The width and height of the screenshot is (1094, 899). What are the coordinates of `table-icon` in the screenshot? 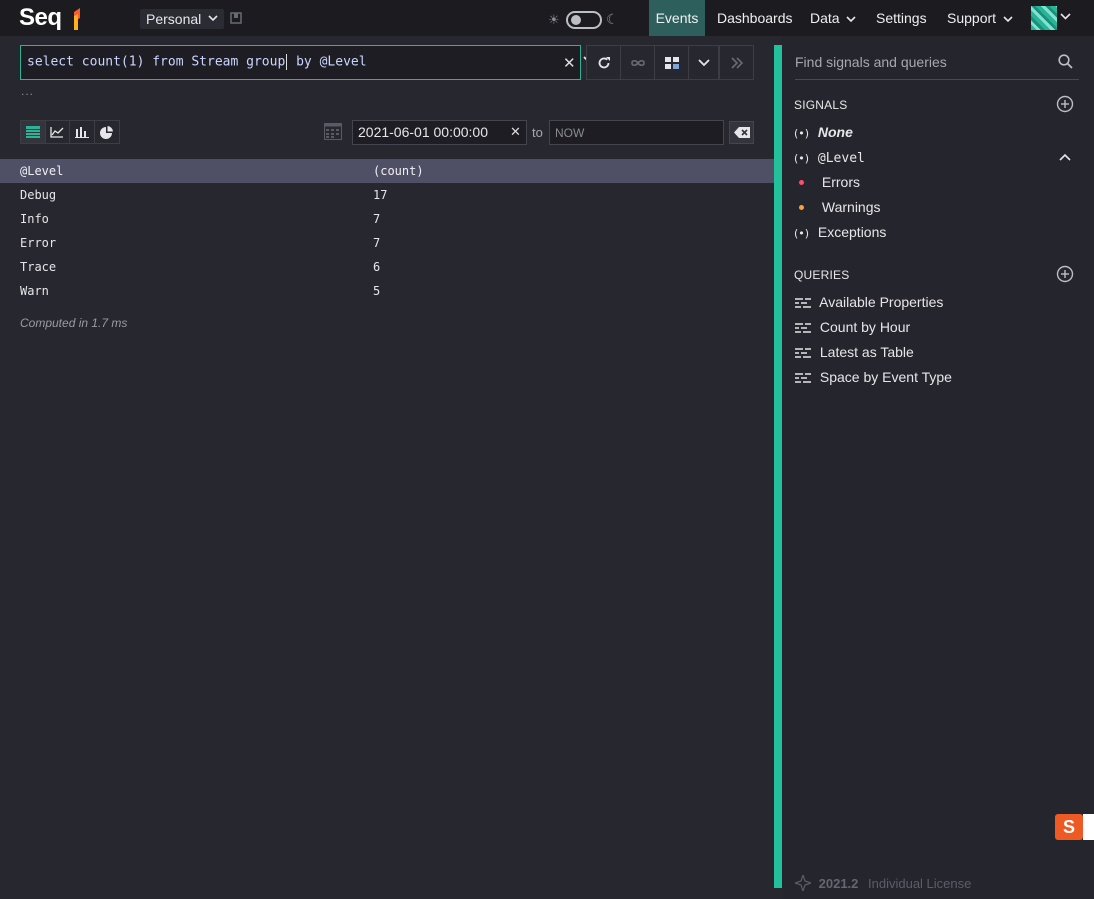 It's located at (32, 132).